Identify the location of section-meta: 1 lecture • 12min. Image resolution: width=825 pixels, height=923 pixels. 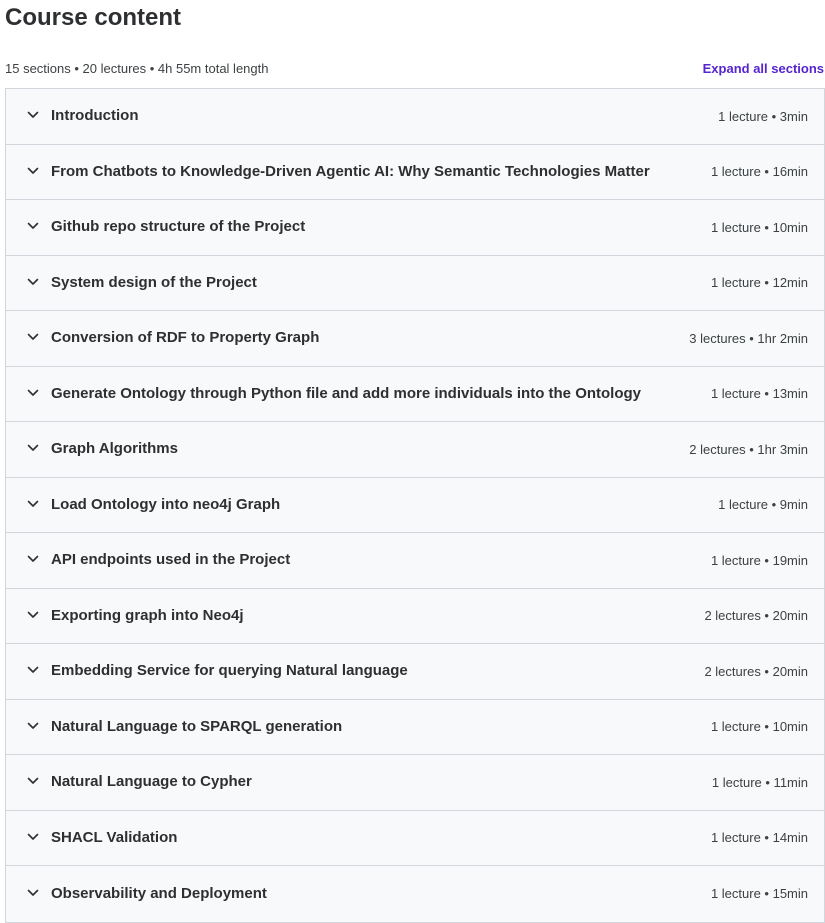
(759, 283).